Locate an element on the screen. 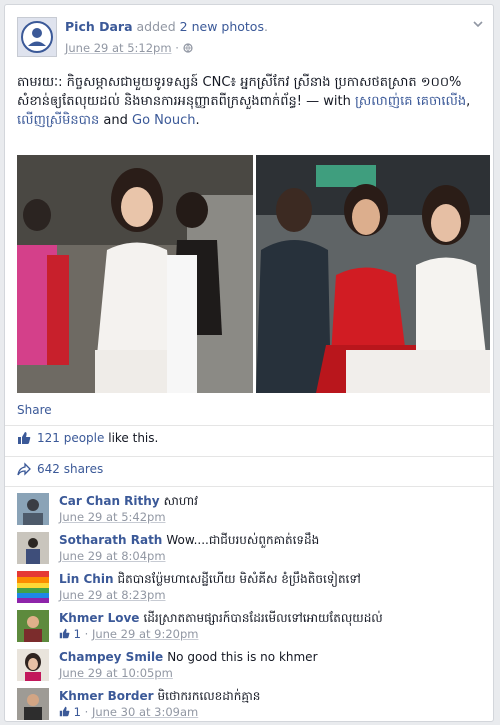 The image size is (500, 725). tagged-friend-3: Go Nouch is located at coordinates (163, 120).